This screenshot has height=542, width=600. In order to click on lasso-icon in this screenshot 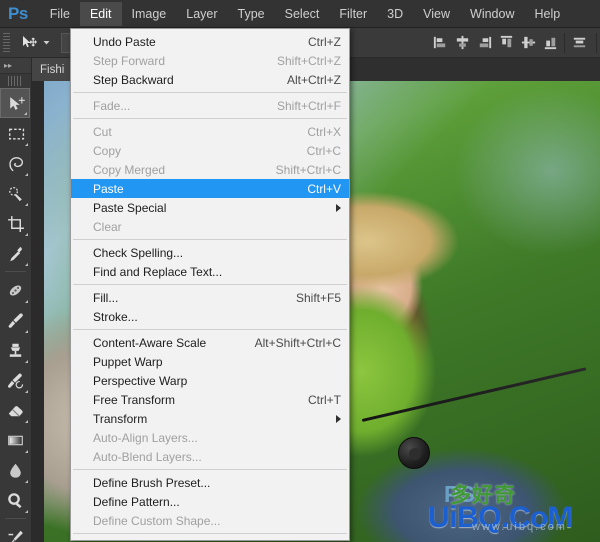, I will do `click(15, 163)`.